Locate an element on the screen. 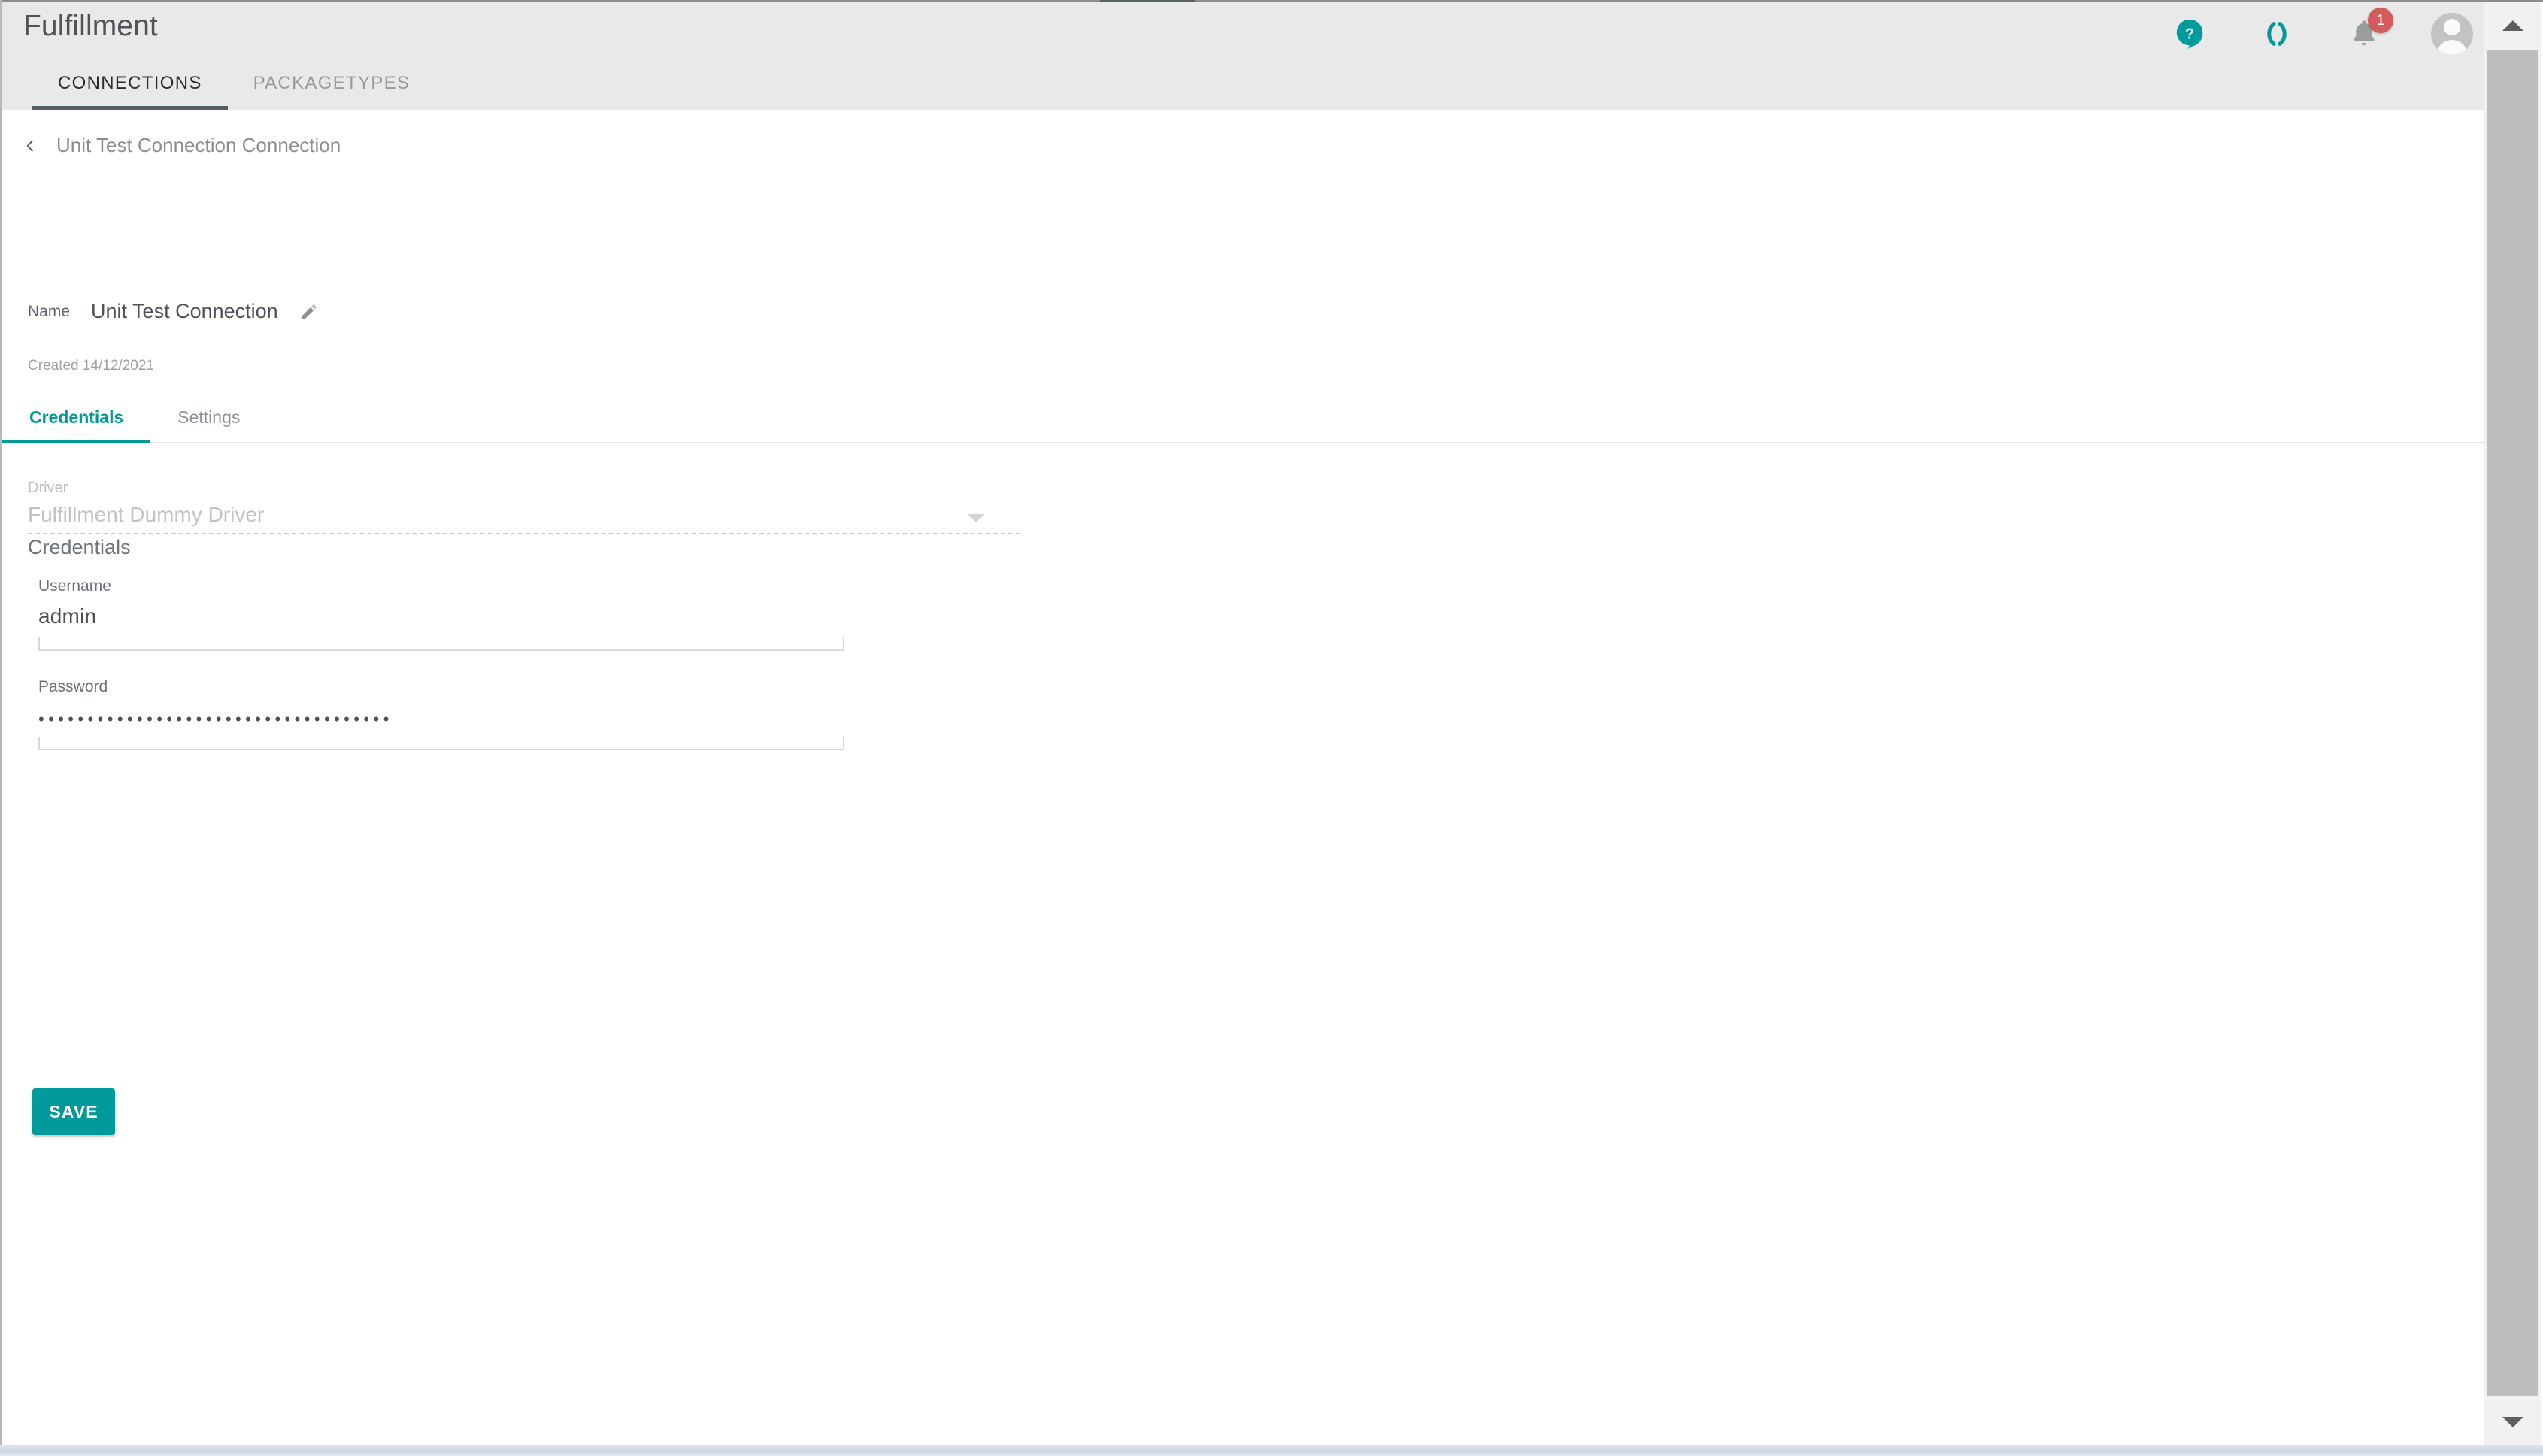 The image size is (2543, 1456). avatar-body is located at coordinates (2452, 47).